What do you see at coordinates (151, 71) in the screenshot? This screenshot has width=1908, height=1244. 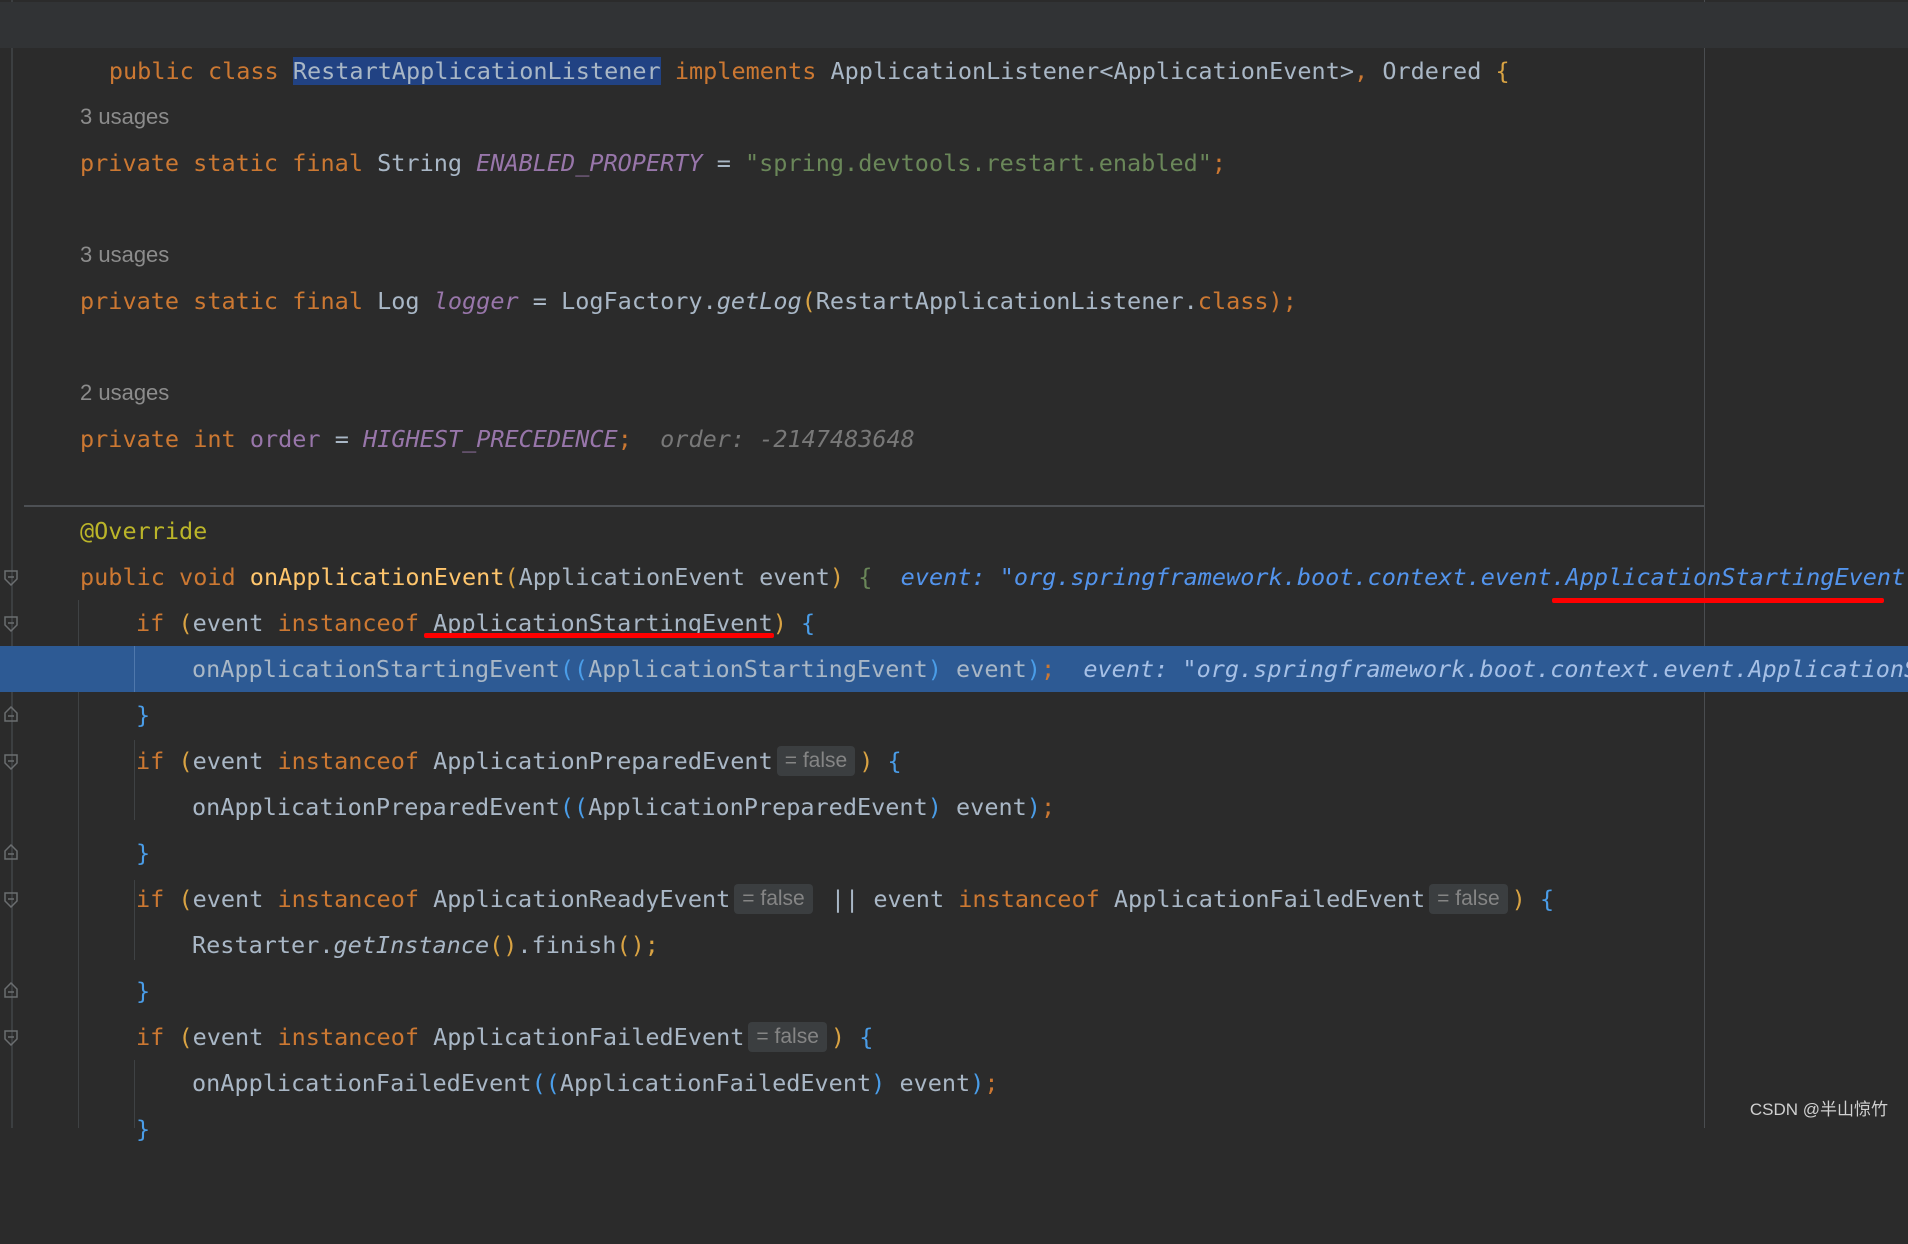 I see `keyword-public: public` at bounding box center [151, 71].